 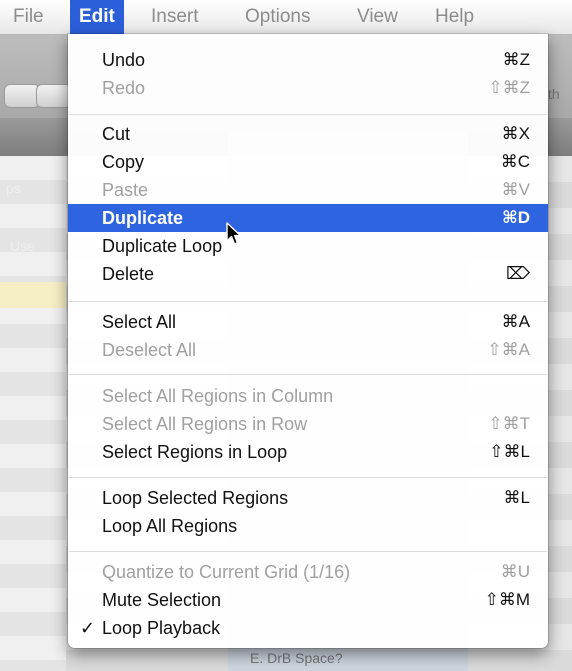 I want to click on menu-view: View, so click(x=377, y=17).